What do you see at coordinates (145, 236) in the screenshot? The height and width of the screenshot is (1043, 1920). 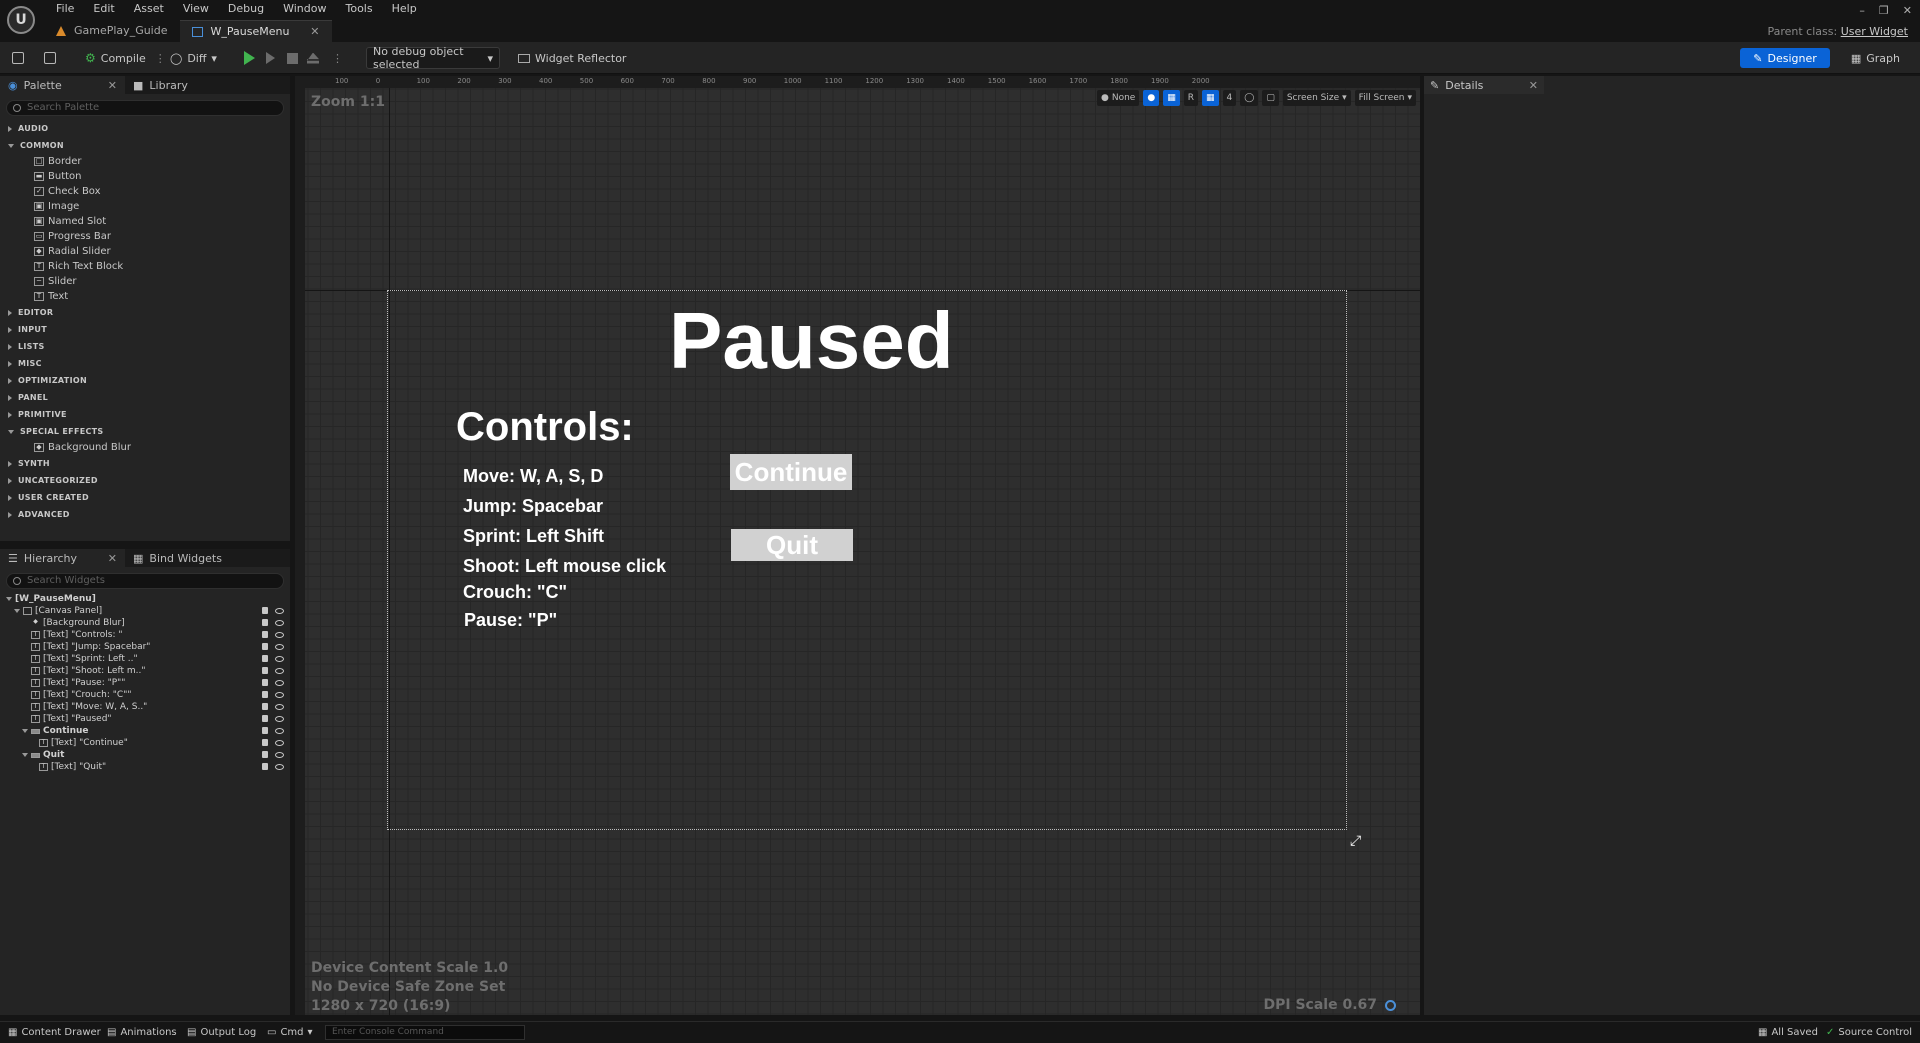 I see `palette-item: ▭ Progress Bar` at bounding box center [145, 236].